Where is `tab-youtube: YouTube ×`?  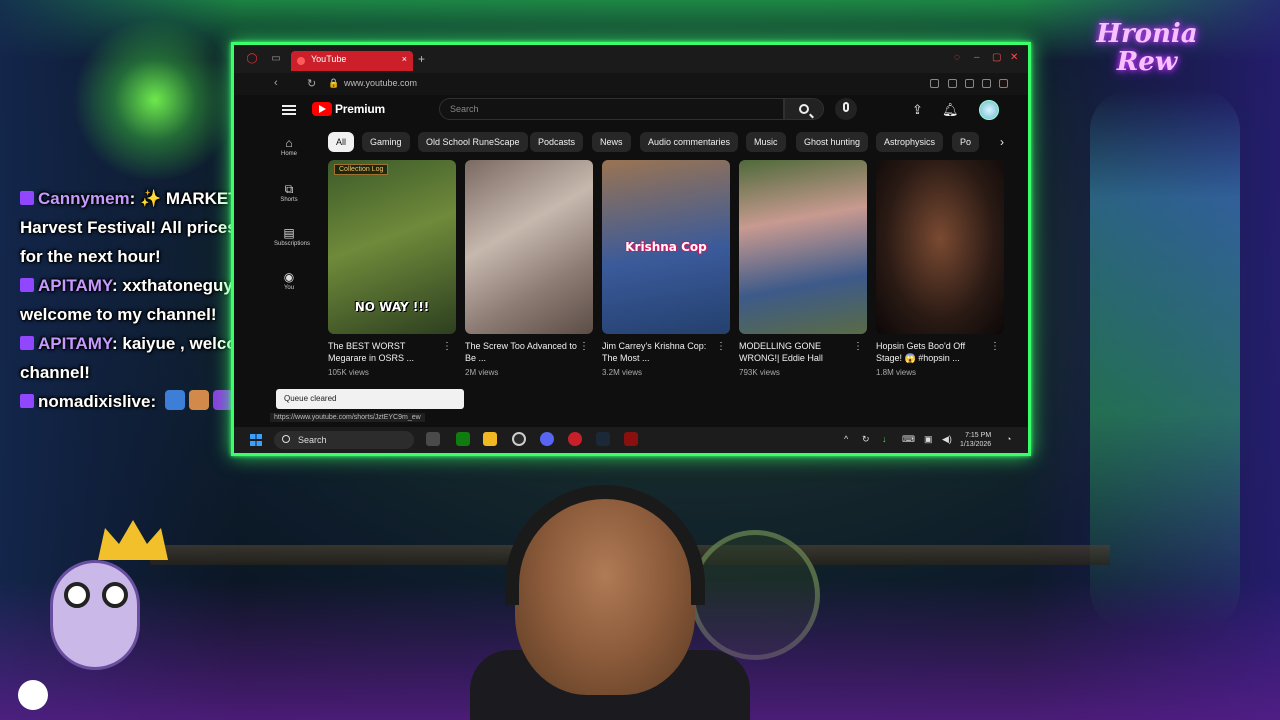
tab-youtube: YouTube × is located at coordinates (352, 61).